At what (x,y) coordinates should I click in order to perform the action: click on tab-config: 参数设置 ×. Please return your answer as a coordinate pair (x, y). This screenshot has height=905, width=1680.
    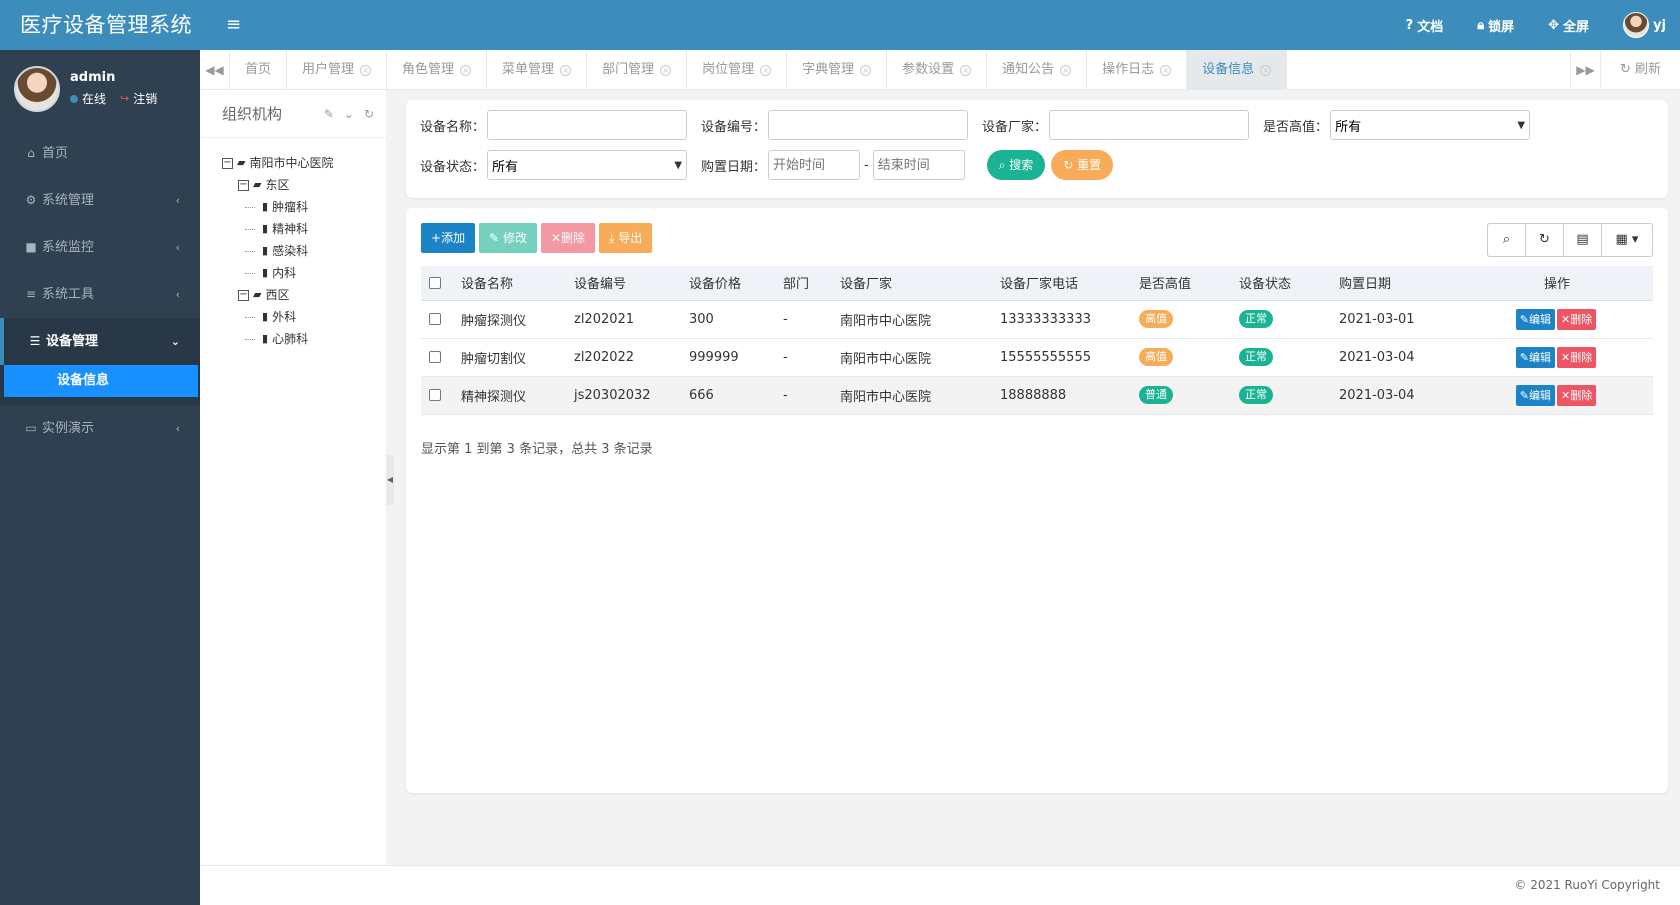
    Looking at the image, I should click on (937, 70).